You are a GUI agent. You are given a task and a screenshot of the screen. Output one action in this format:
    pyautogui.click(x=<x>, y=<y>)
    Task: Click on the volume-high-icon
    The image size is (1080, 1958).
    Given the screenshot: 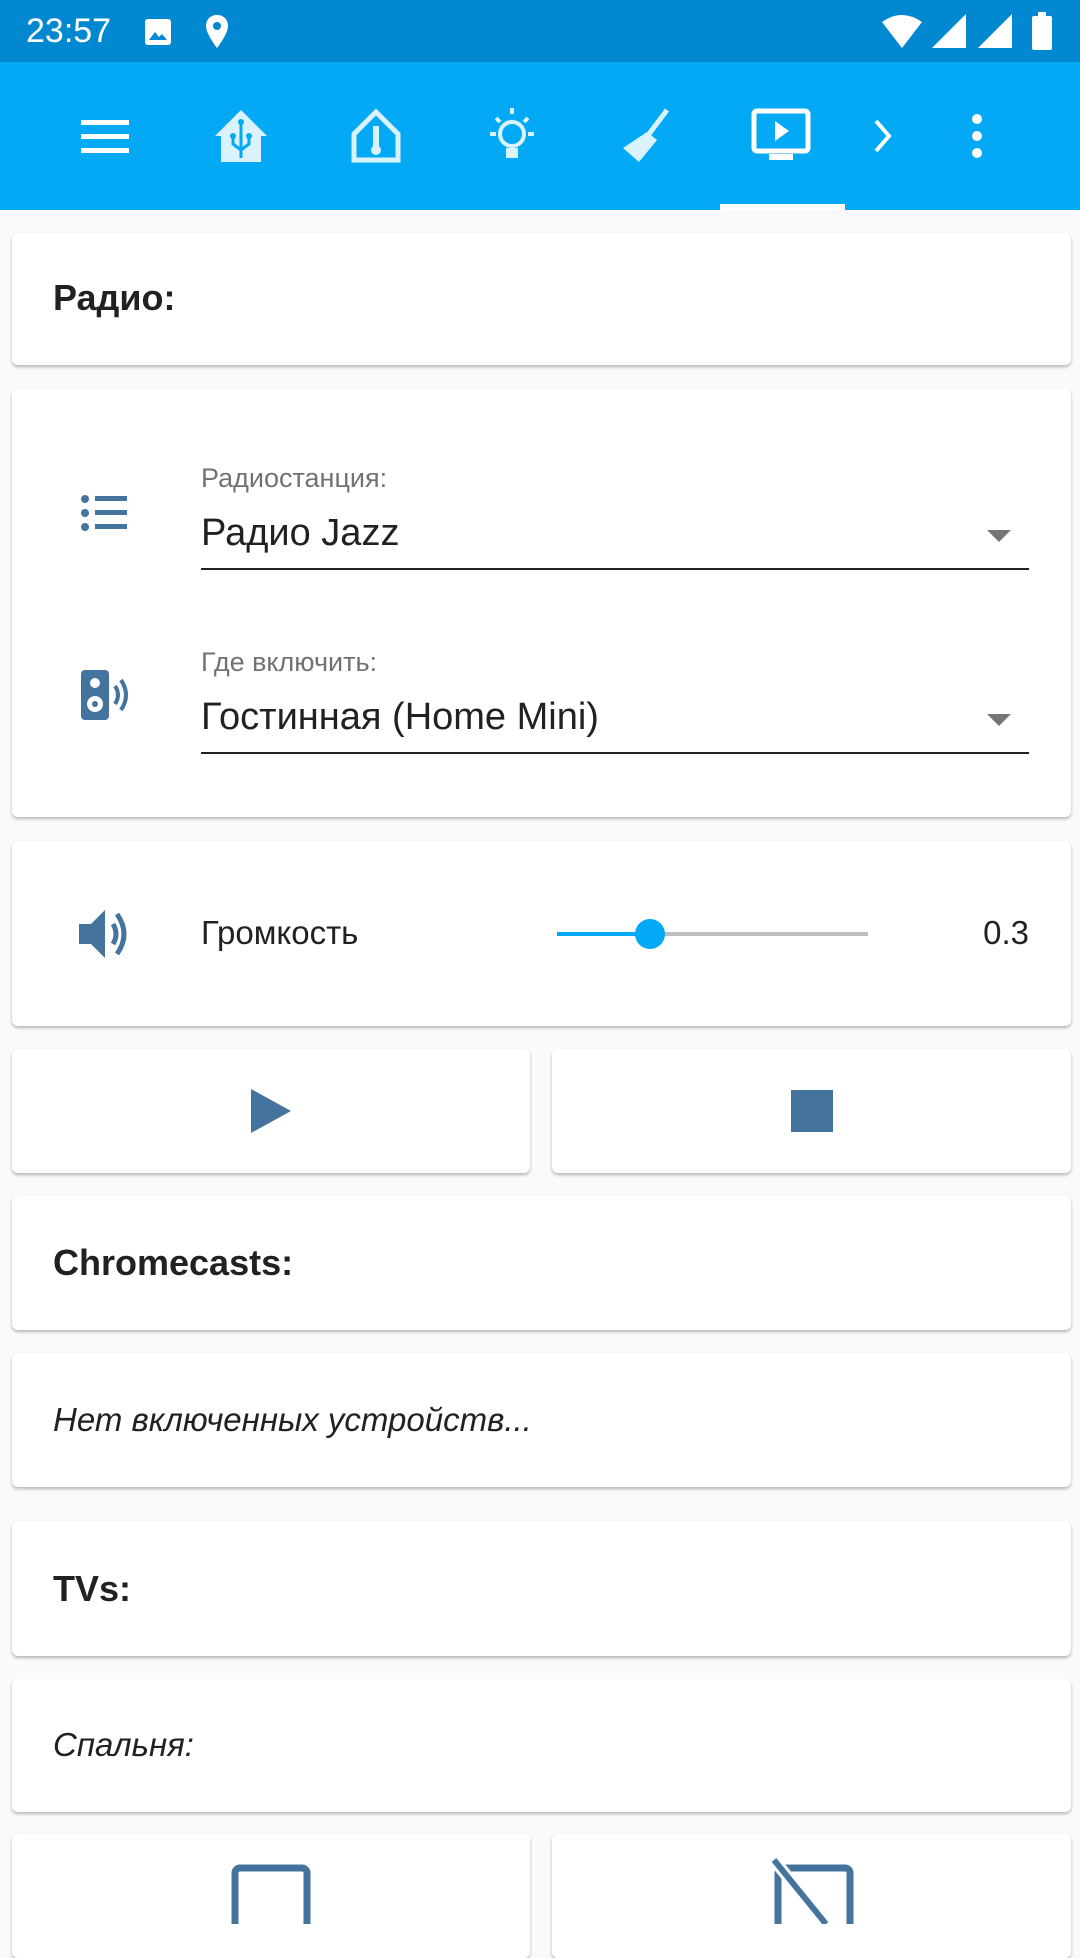 What is the action you would take?
    pyautogui.click(x=103, y=934)
    